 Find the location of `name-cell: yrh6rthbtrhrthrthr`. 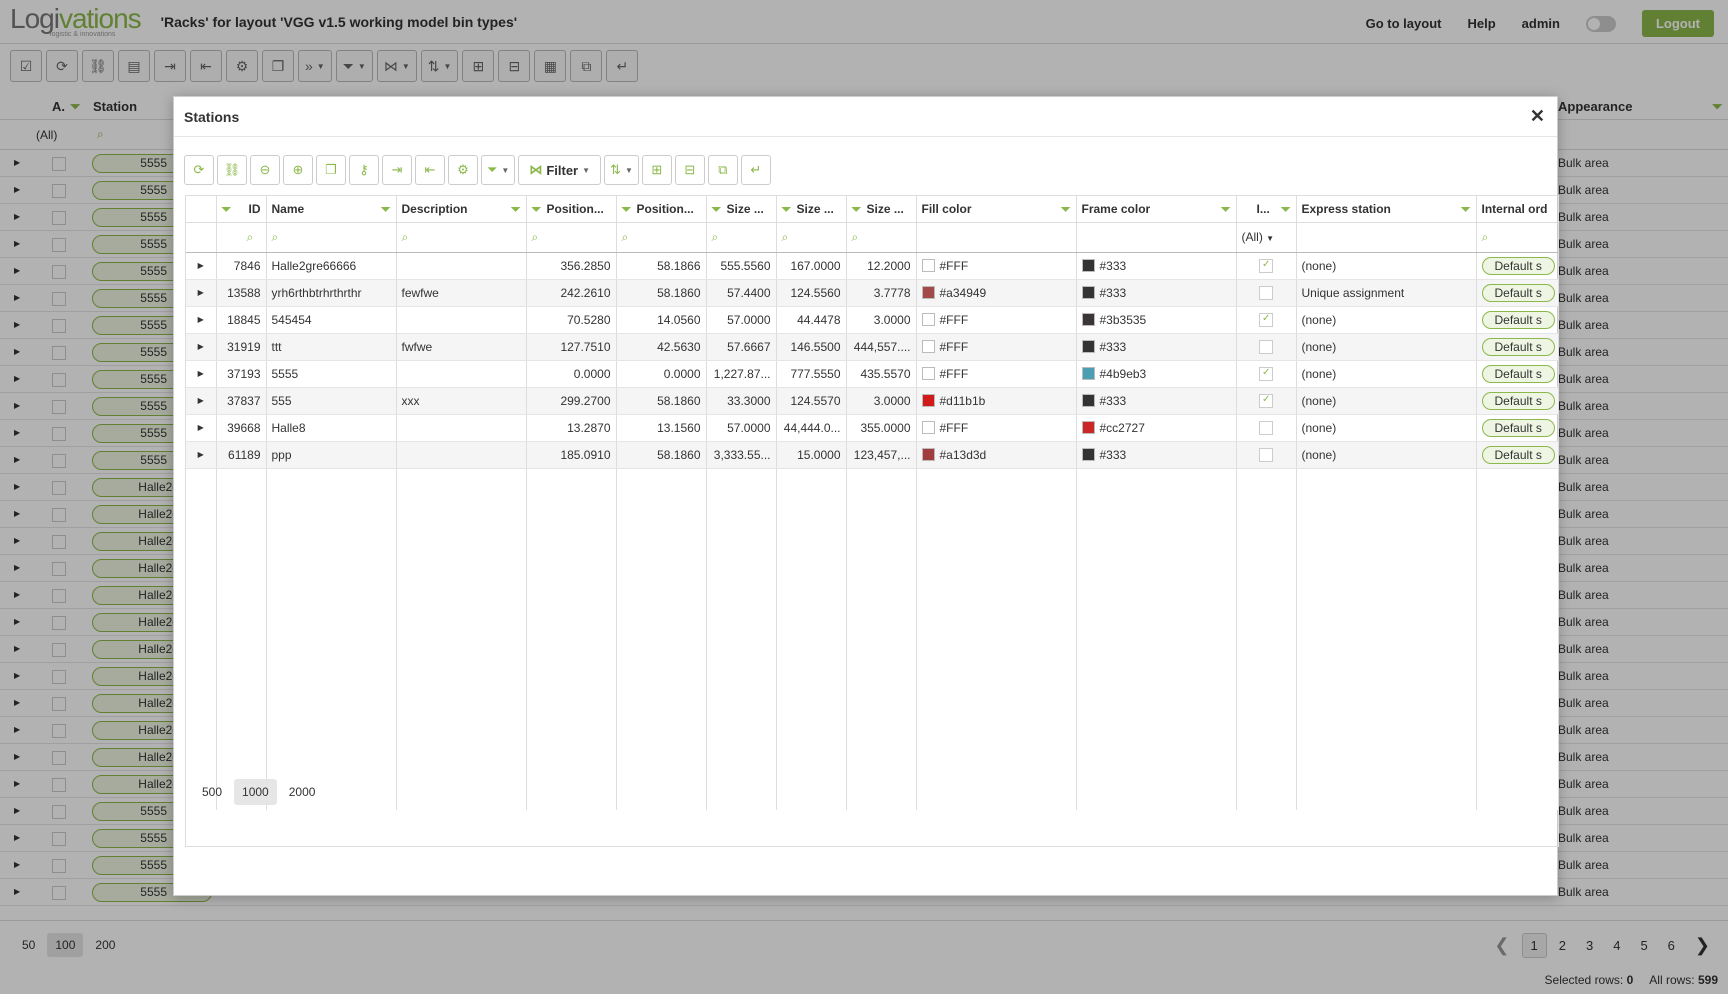

name-cell: yrh6rthbtrhrthrthr is located at coordinates (331, 293).